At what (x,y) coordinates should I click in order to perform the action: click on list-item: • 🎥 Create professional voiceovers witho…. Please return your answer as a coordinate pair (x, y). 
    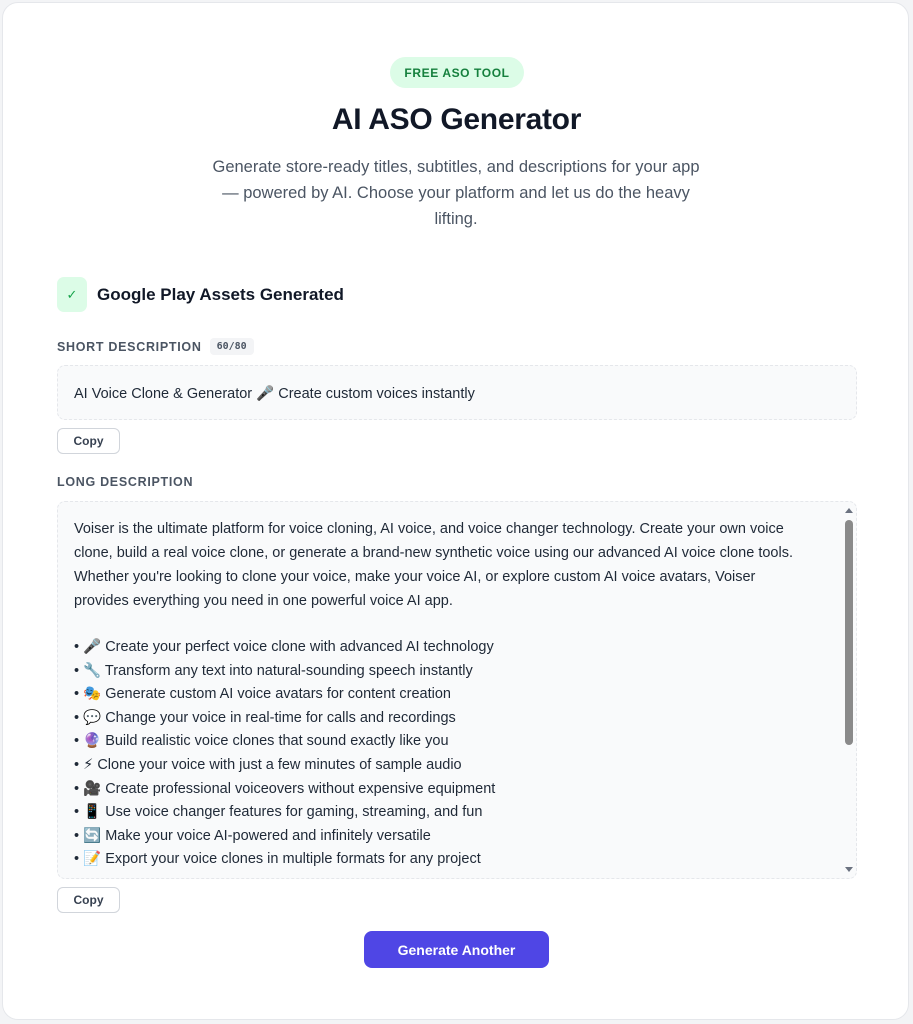
    Looking at the image, I should click on (285, 788).